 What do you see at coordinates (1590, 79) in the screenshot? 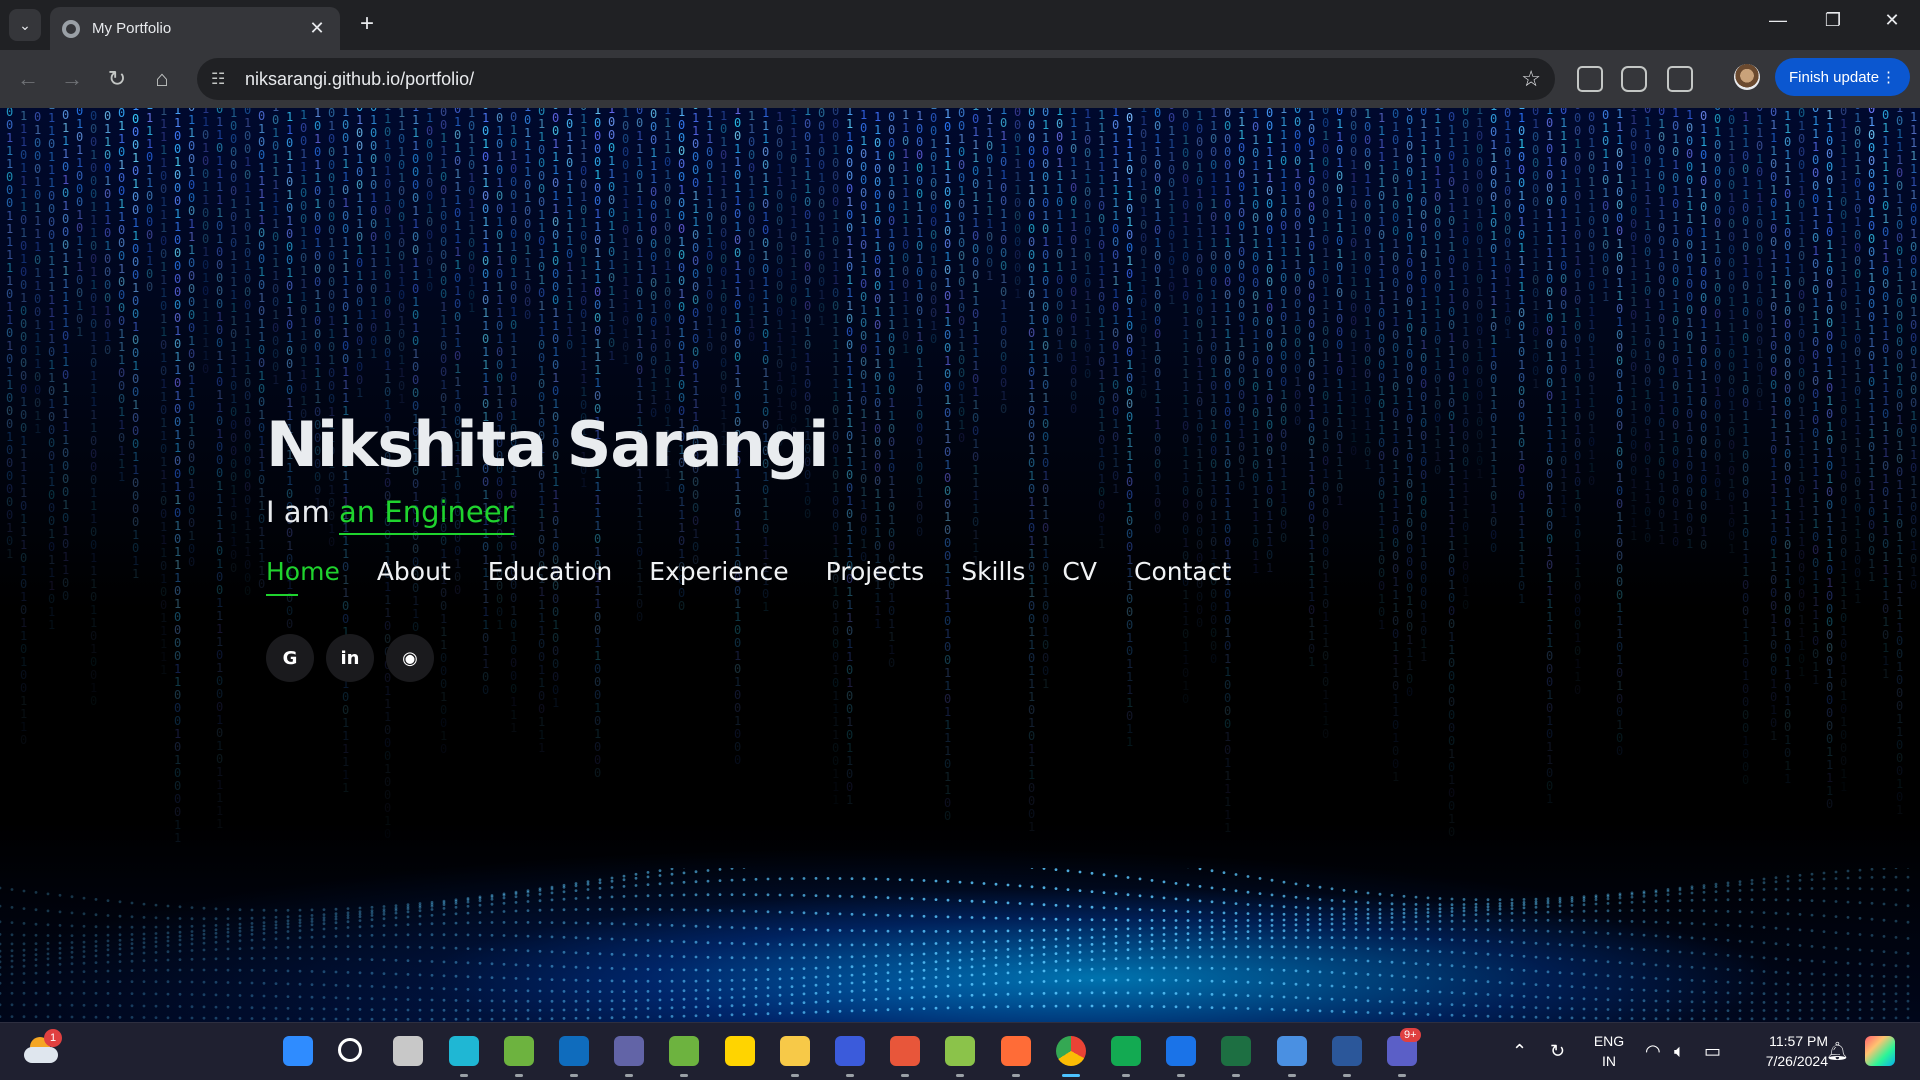
I see `qr-code-icon` at bounding box center [1590, 79].